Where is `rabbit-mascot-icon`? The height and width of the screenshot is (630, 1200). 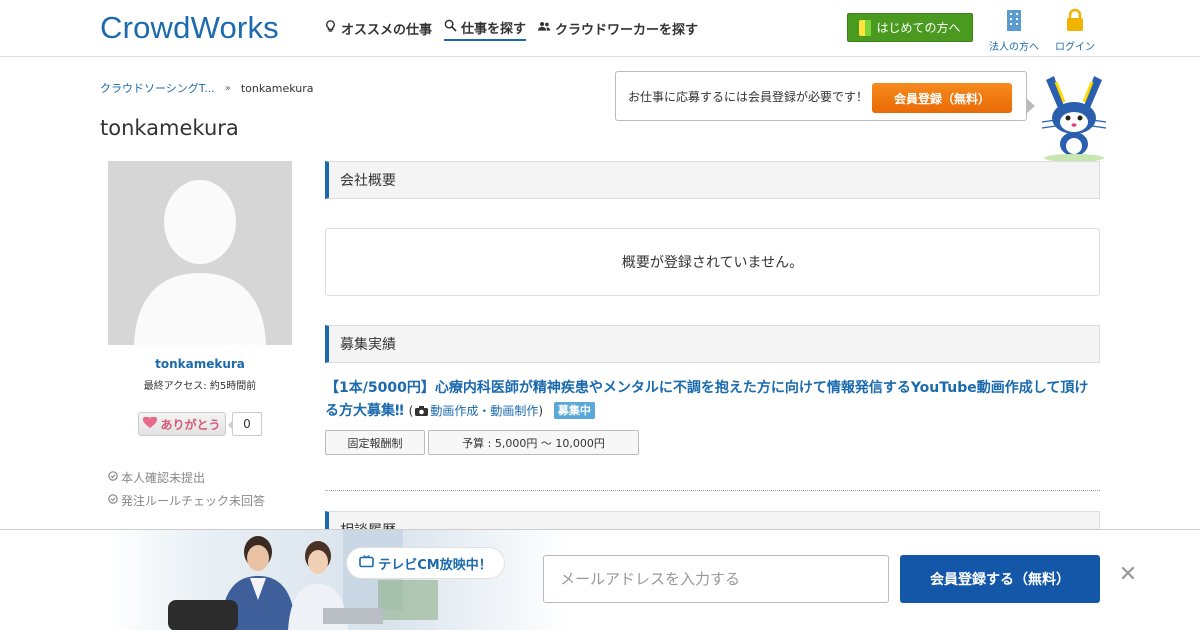
rabbit-mascot-icon is located at coordinates (1074, 119).